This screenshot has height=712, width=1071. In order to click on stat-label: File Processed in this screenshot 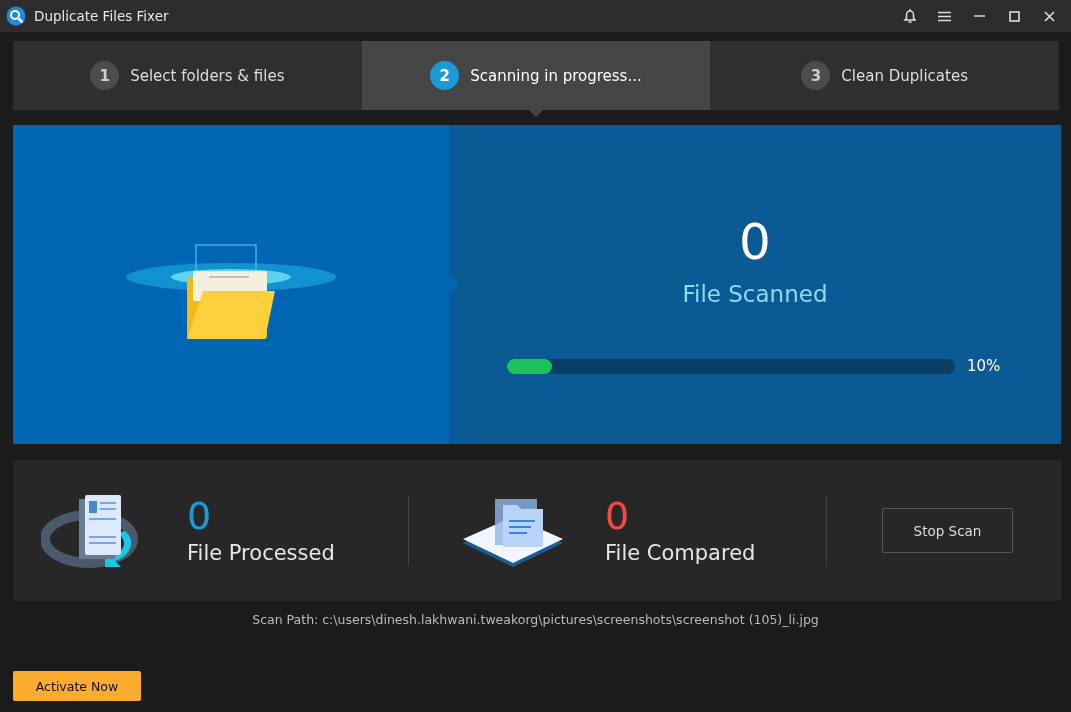, I will do `click(261, 552)`.